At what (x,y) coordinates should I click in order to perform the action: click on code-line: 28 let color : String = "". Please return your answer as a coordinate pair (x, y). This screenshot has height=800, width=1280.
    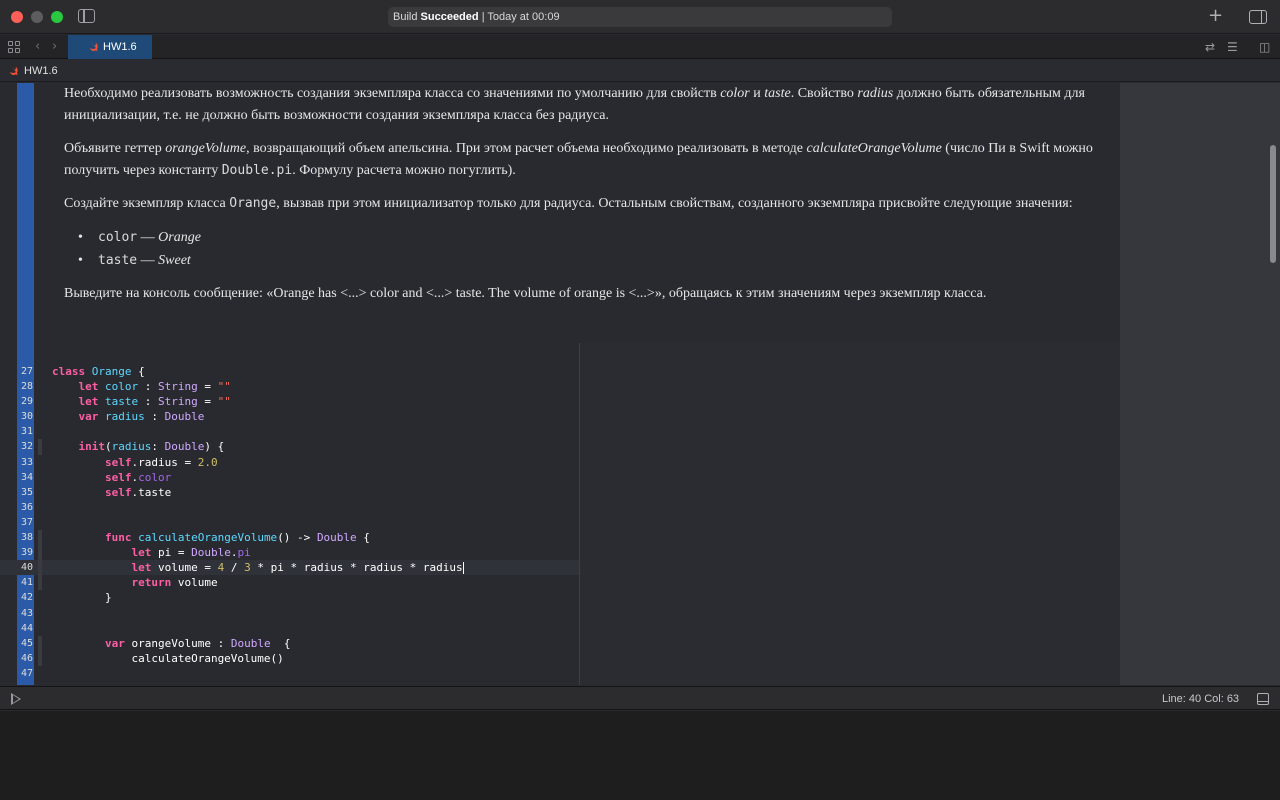
    Looking at the image, I should click on (289, 386).